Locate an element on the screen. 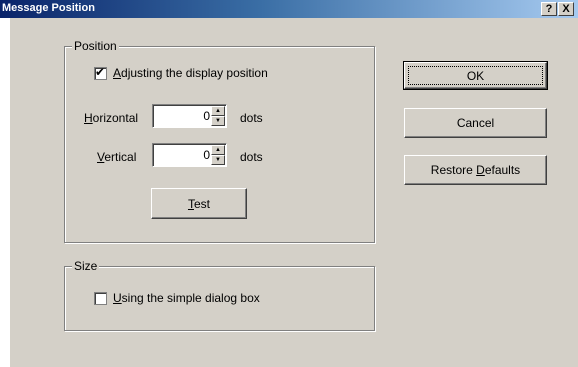 The height and width of the screenshot is (367, 578). checkbox-box: ✔ is located at coordinates (100, 72).